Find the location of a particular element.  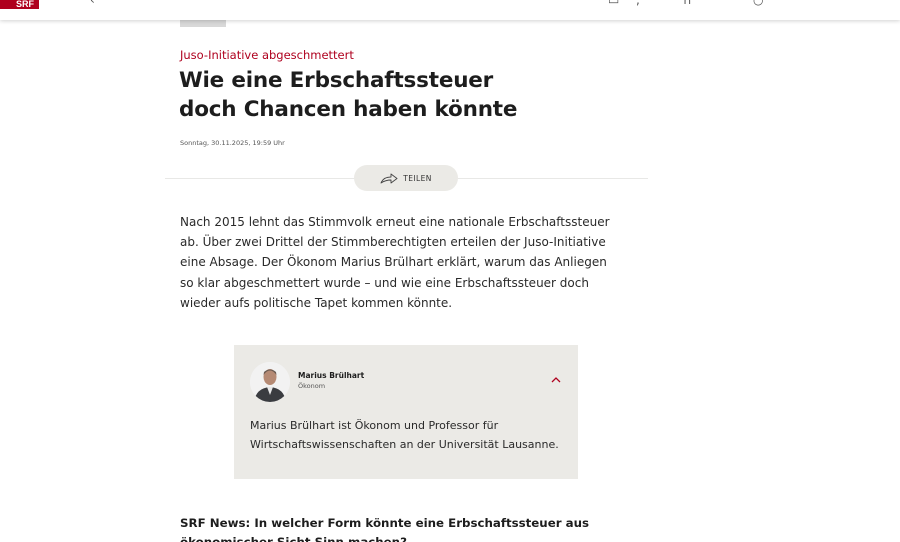

search-icon: ○ is located at coordinates (758, 3).